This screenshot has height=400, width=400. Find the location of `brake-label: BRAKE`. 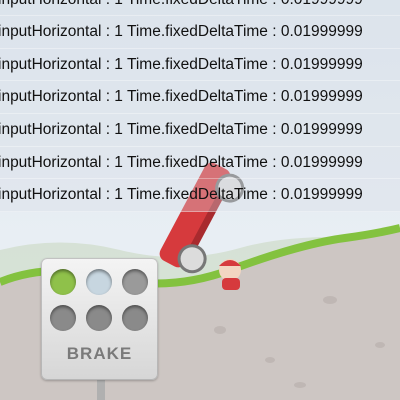

brake-label: BRAKE is located at coordinates (99, 353).